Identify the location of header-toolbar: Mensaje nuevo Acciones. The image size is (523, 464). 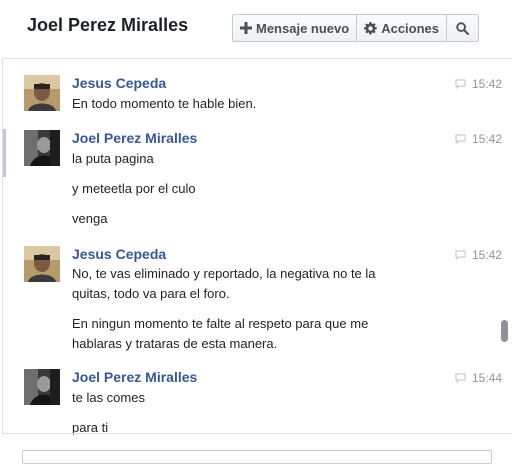
(356, 28).